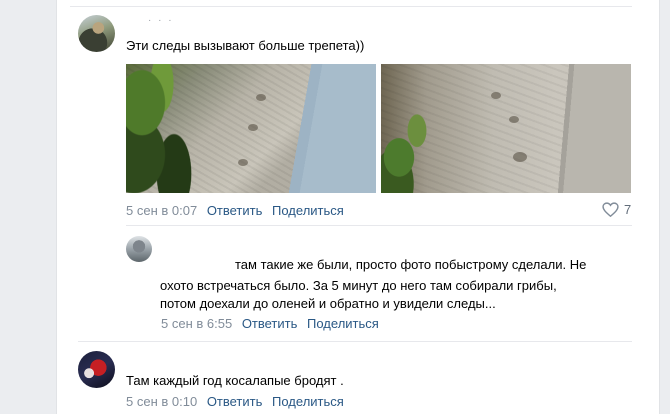  Describe the element at coordinates (411, 148) in the screenshot. I see `photo-2-vegetation` at that location.